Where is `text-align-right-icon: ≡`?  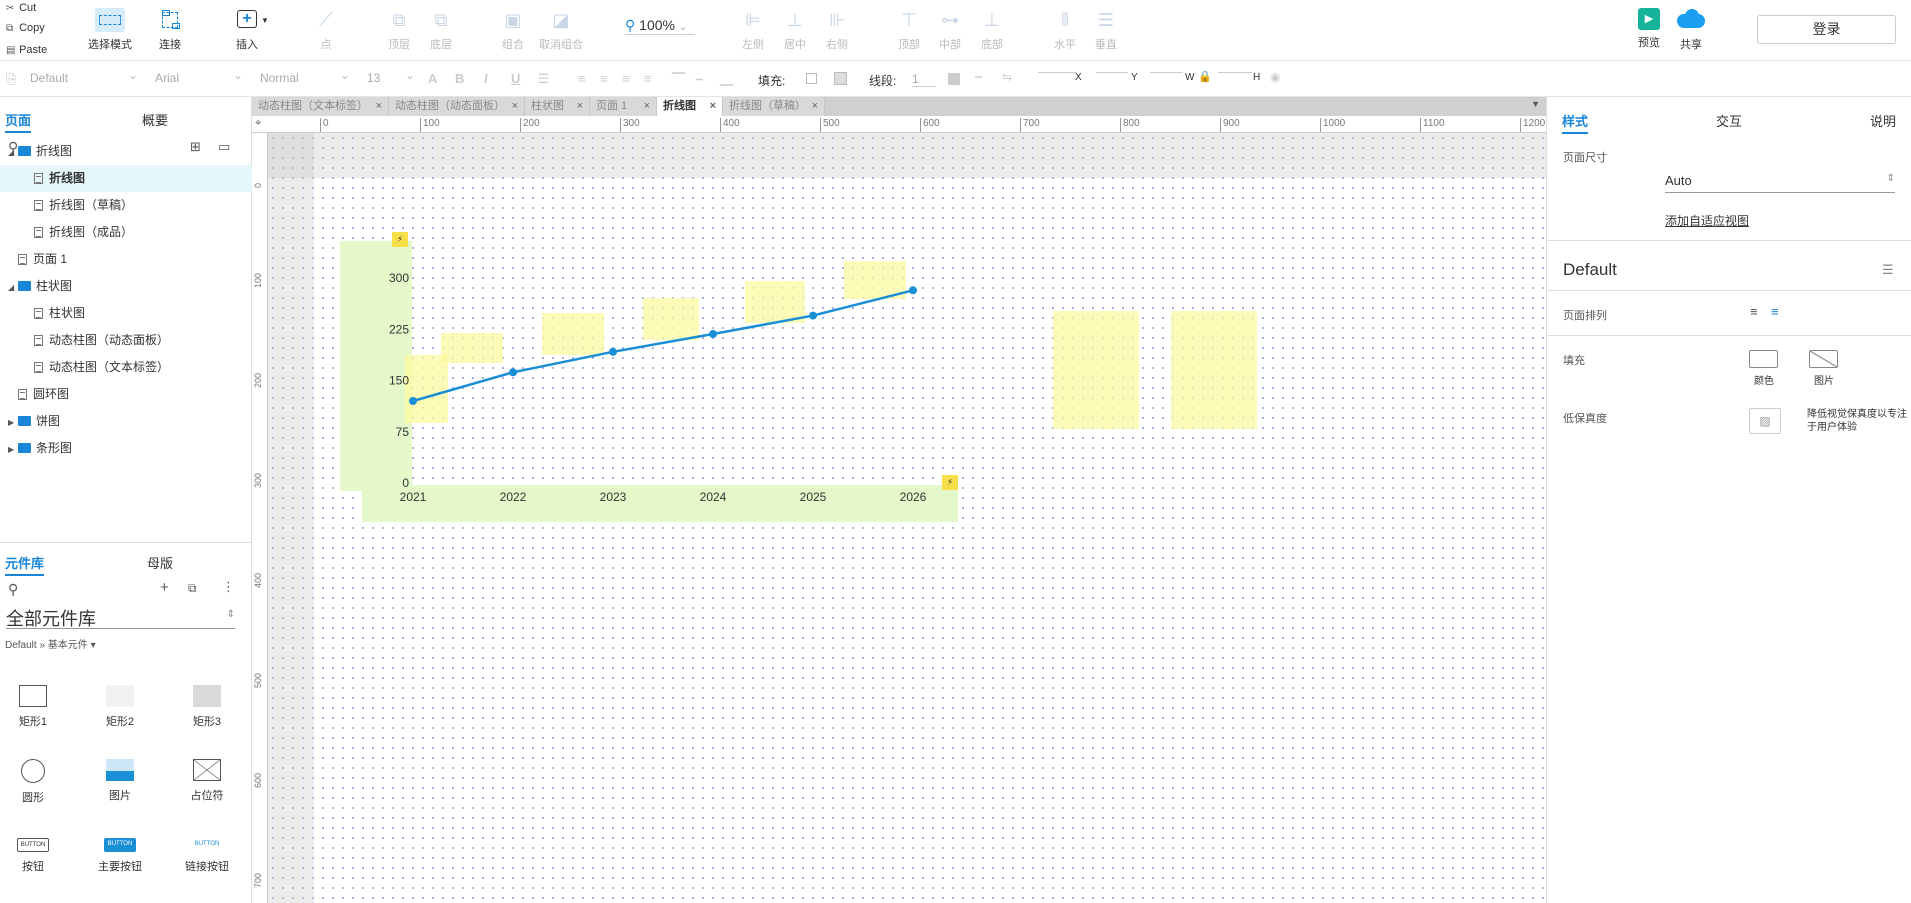
text-align-right-icon: ≡ is located at coordinates (626, 78).